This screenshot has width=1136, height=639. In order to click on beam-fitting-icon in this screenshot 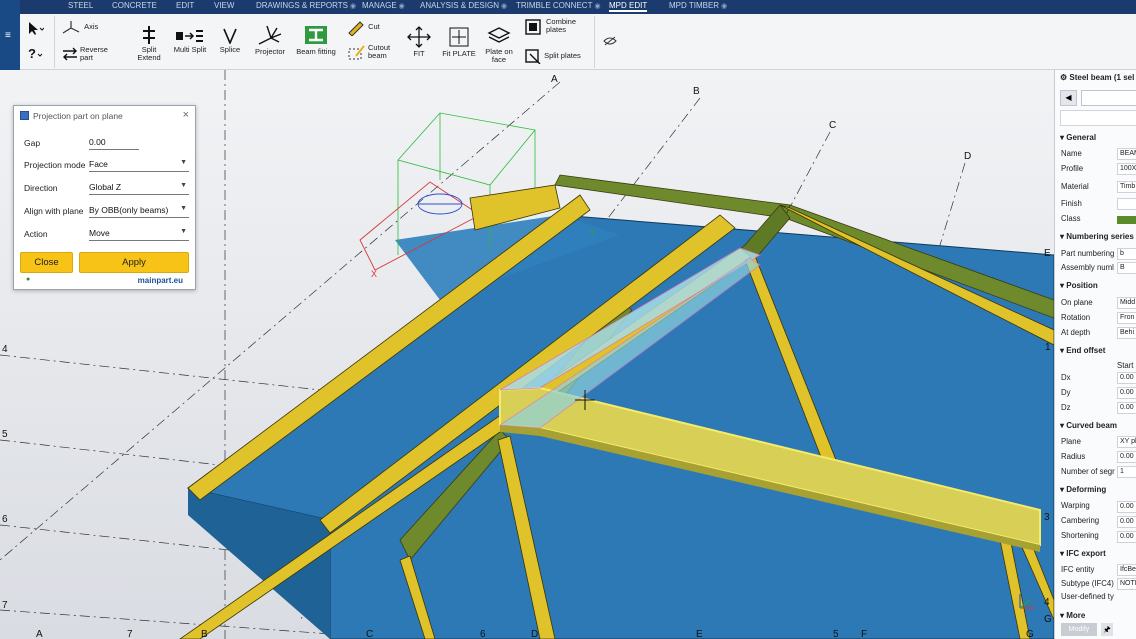, I will do `click(316, 35)`.